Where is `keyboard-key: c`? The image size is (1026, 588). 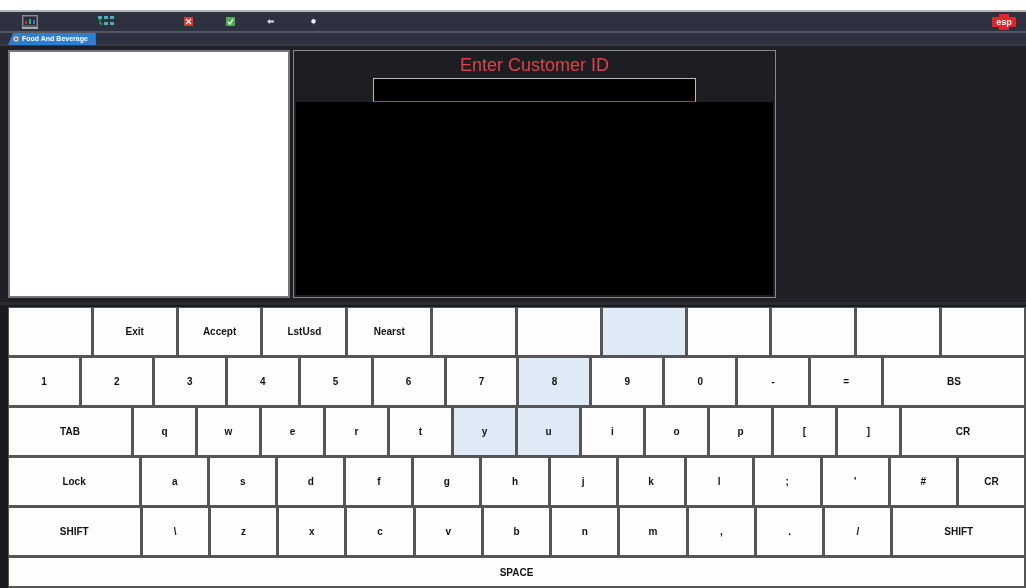
keyboard-key: c is located at coordinates (380, 532).